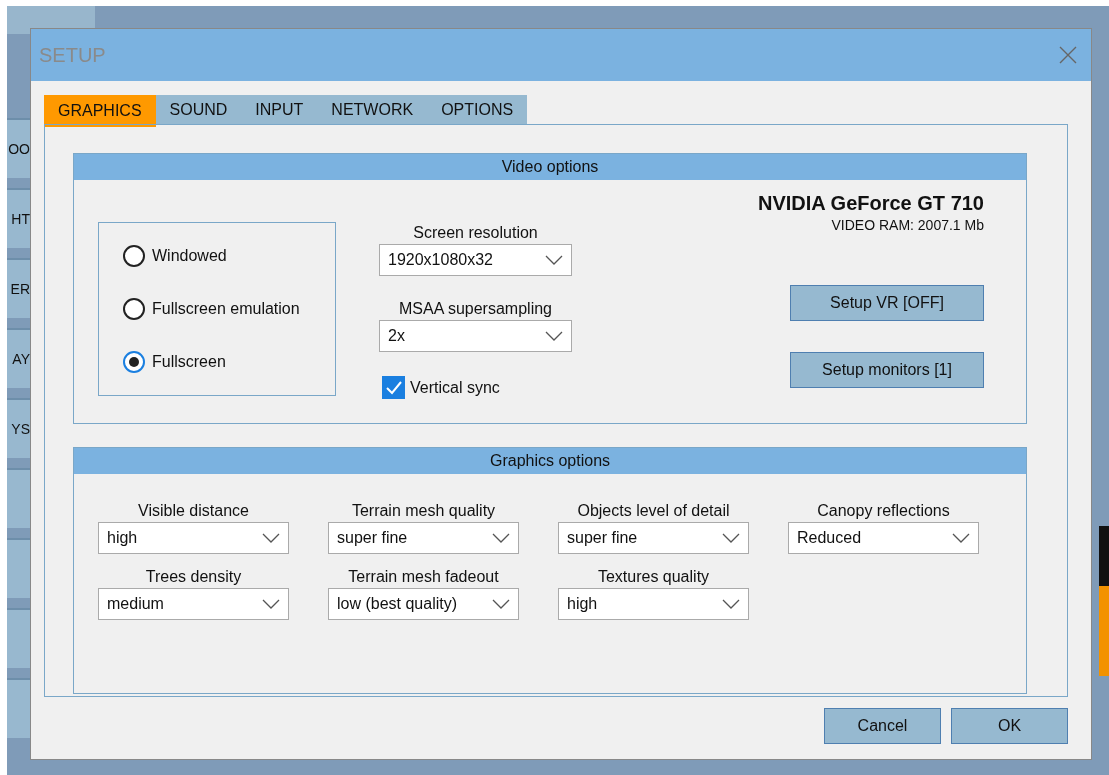 This screenshot has width=1109, height=775. What do you see at coordinates (189, 362) in the screenshot?
I see `radio-label: Fullscreen` at bounding box center [189, 362].